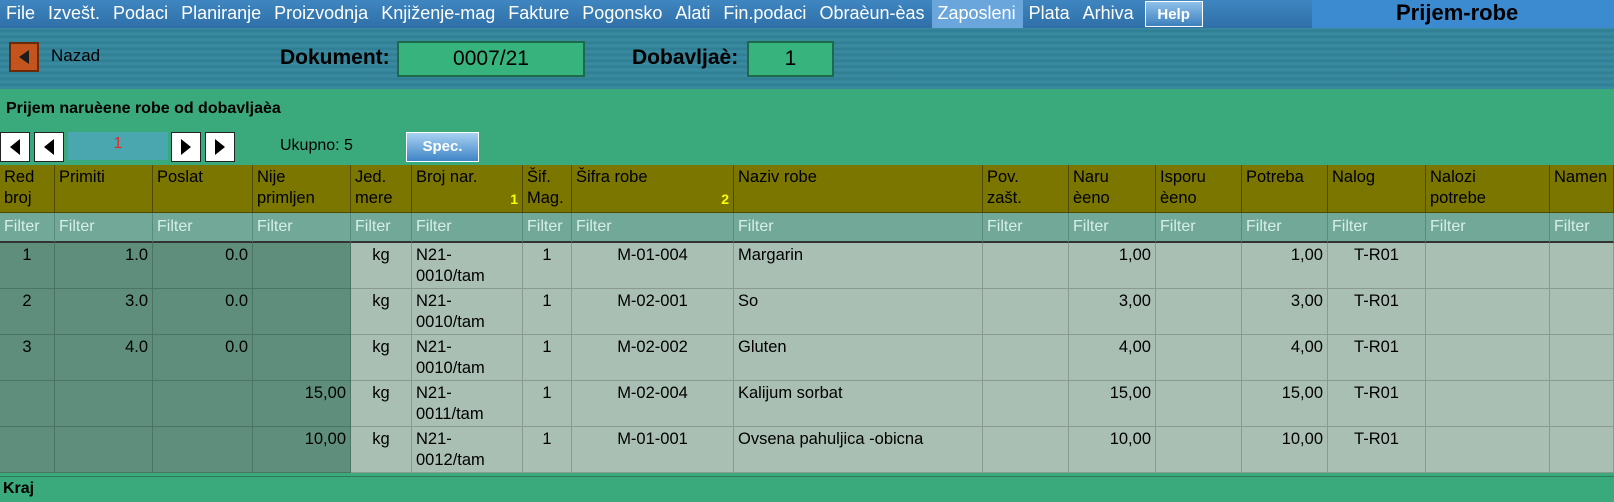  Describe the element at coordinates (1285, 189) in the screenshot. I see `column-header: Potreba` at that location.